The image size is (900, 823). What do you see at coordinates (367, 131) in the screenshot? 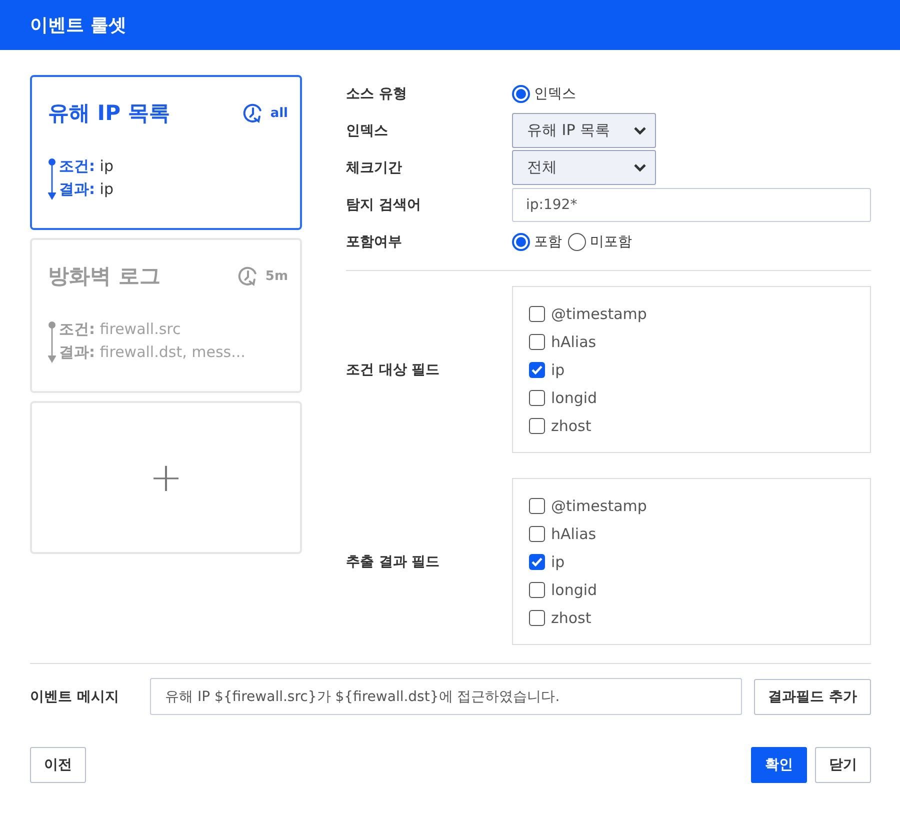
I see `field-label: 인덱스` at bounding box center [367, 131].